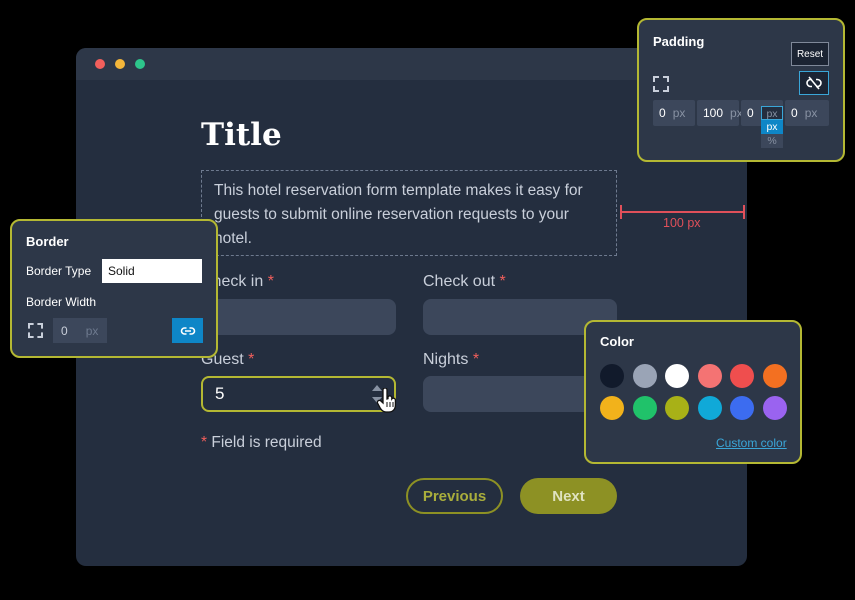  I want to click on border-type-select: Solid, so click(152, 271).